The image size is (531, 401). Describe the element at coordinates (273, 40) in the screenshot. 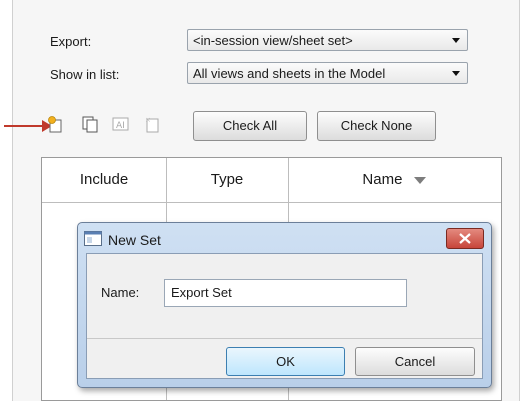

I see `export-dropdown-value: <in-session view/sheet set>` at that location.